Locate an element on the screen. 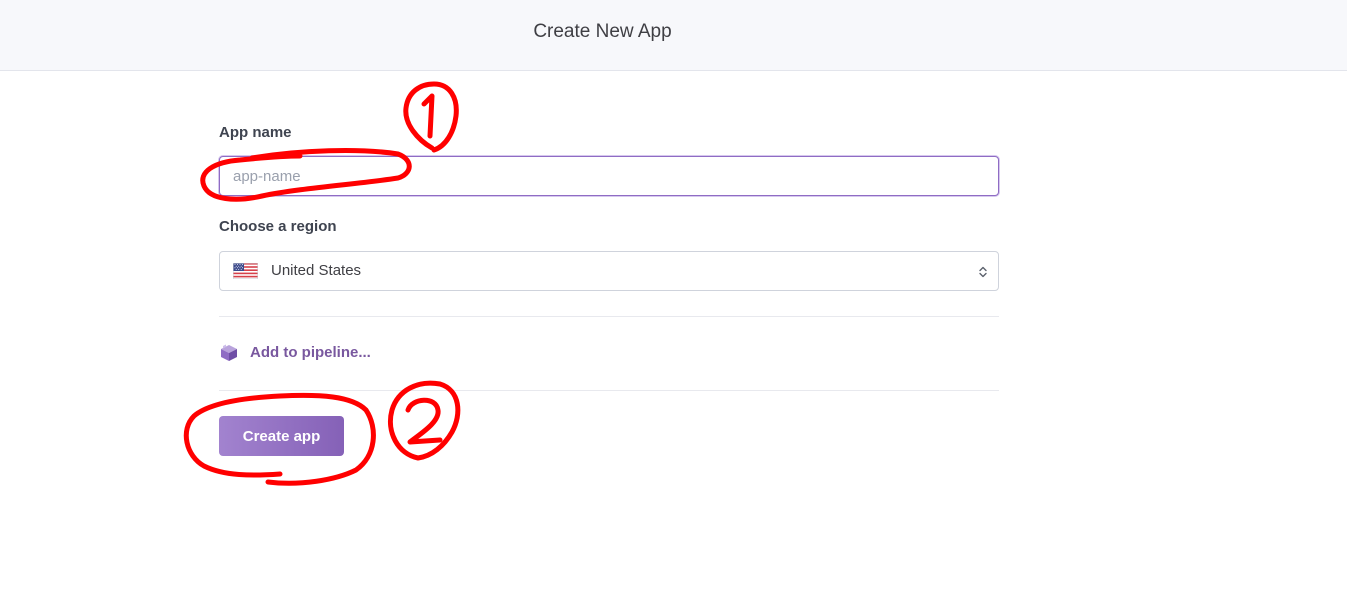  pipeline-cube-icon is located at coordinates (229, 352).